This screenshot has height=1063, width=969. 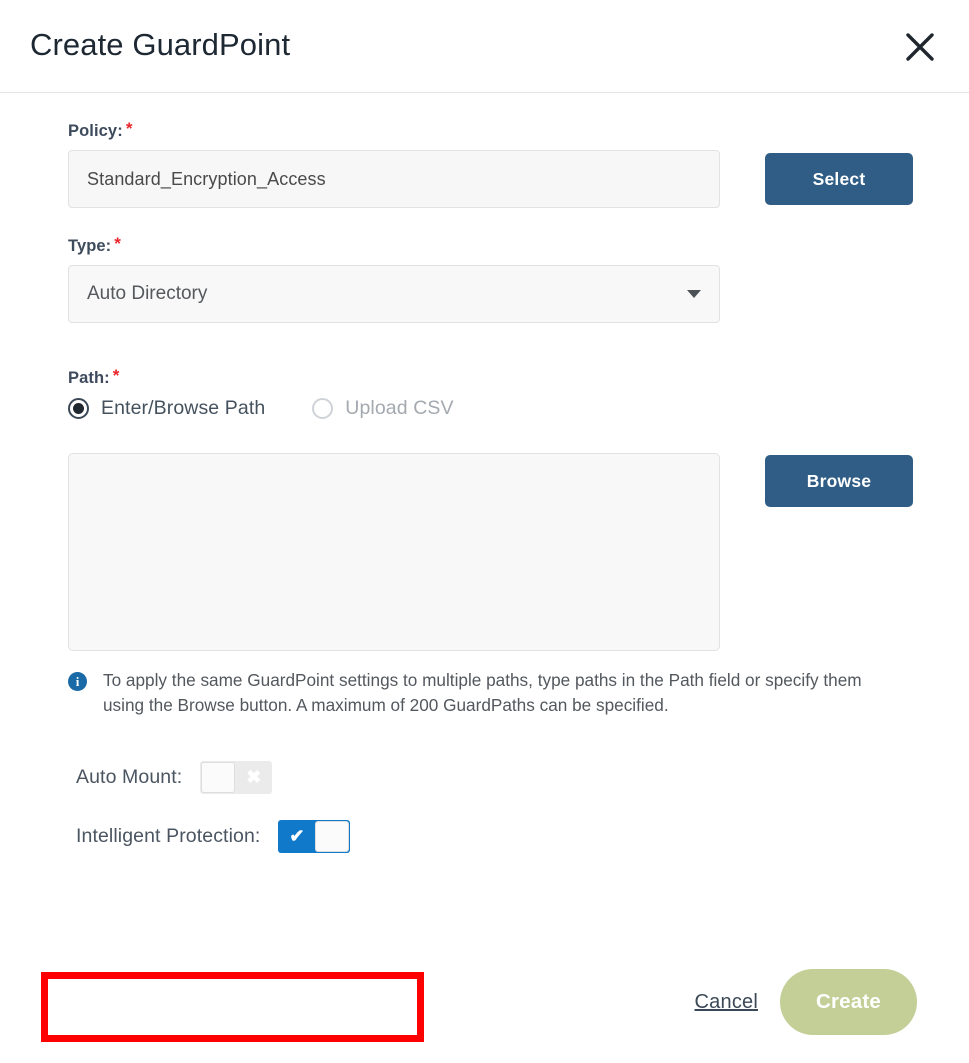 I want to click on policy-label-text: Policy:, so click(x=95, y=131).